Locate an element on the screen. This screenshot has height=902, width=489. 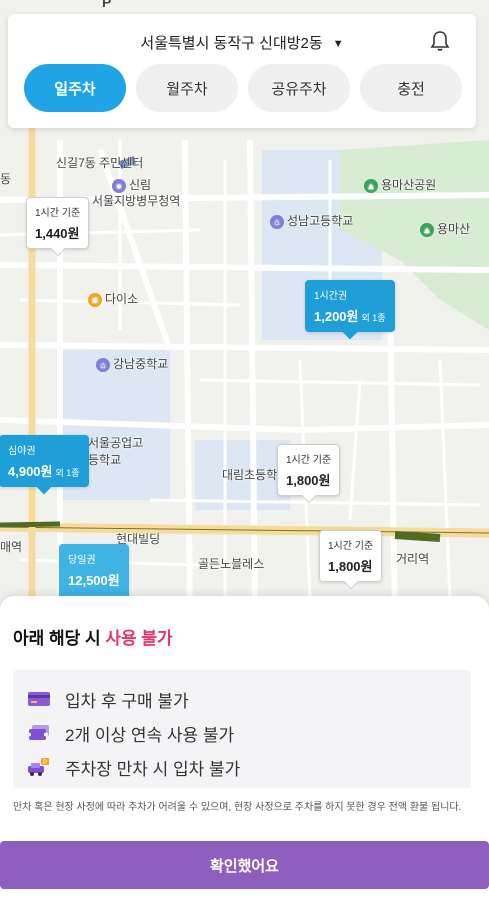
parking-marker: 당일권 12,500원 is located at coordinates (94, 574).